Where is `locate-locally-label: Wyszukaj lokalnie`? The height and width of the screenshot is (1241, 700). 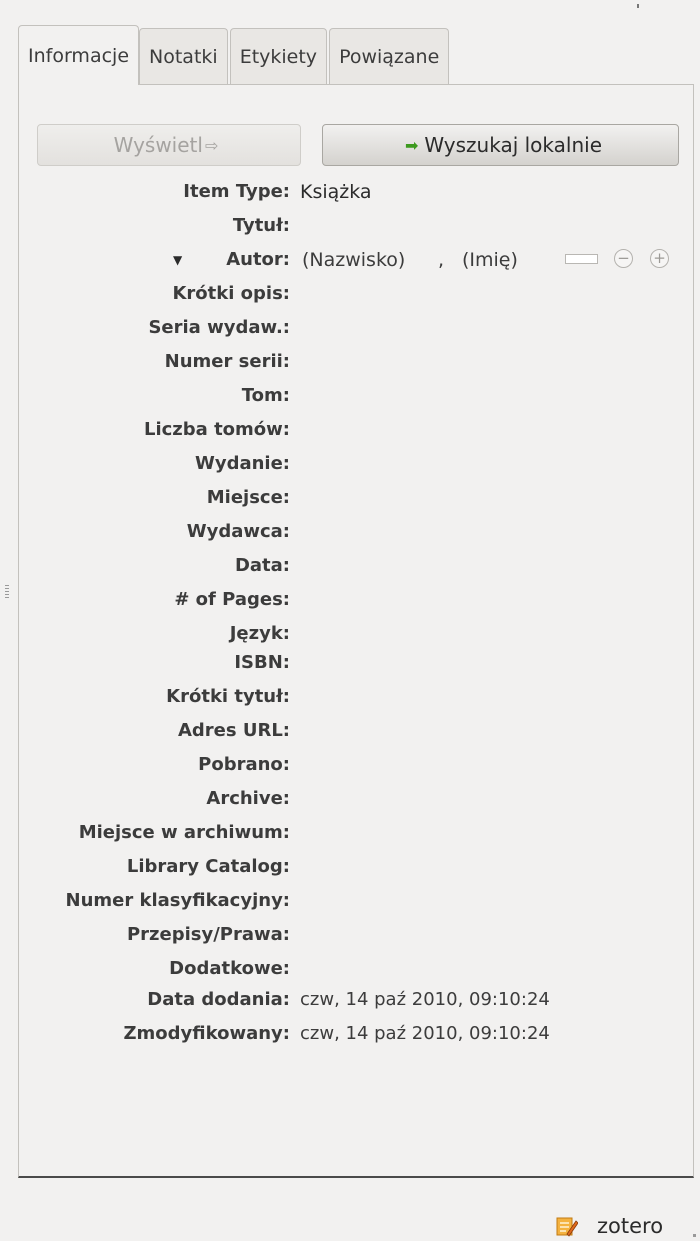
locate-locally-label: Wyszukaj lokalnie is located at coordinates (513, 145).